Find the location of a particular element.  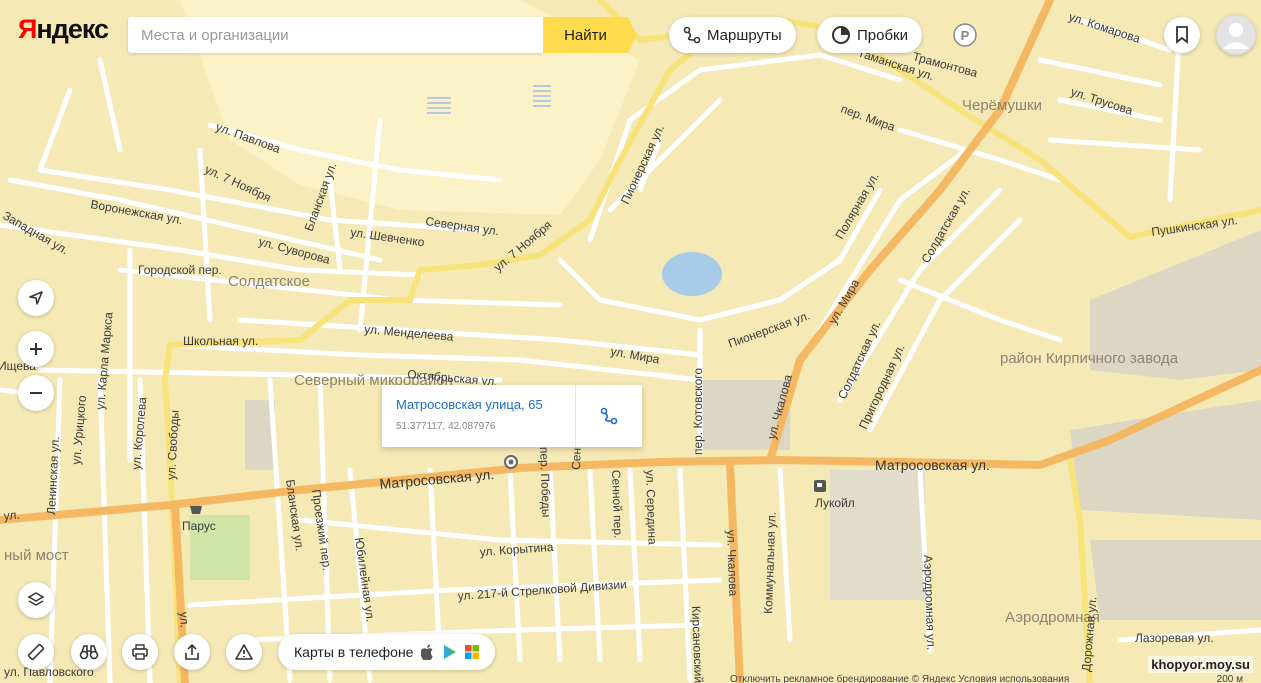

layers-button is located at coordinates (36, 600).